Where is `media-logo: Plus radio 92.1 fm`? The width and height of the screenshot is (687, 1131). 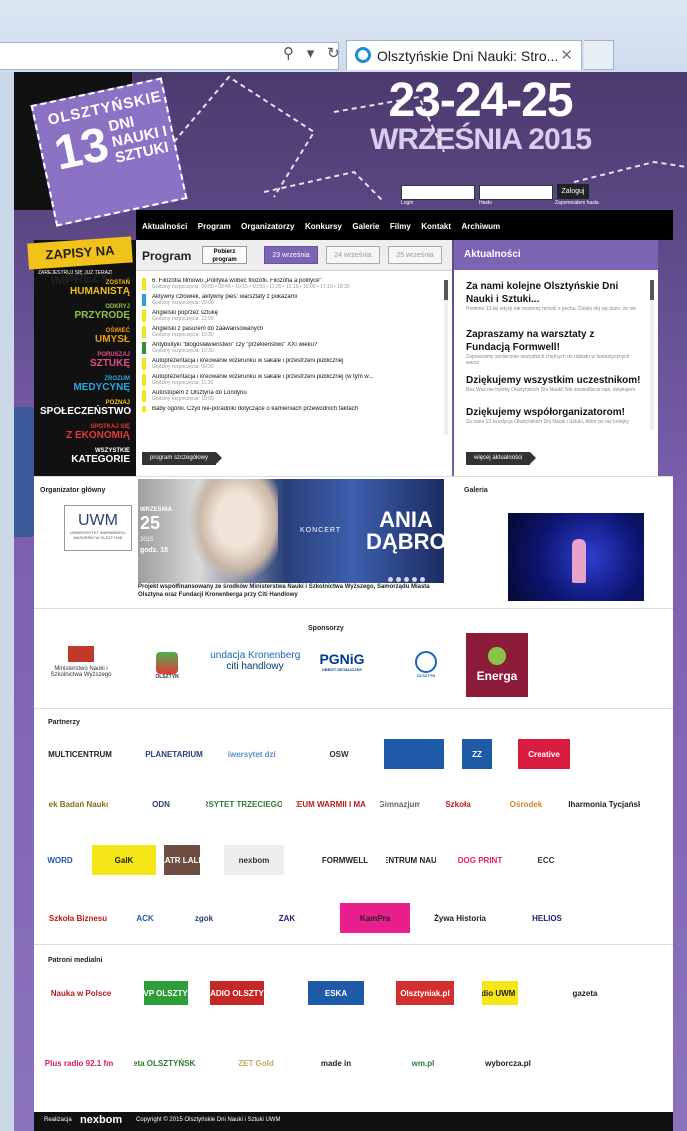
media-logo: Plus radio 92.1 fm is located at coordinates (79, 1063).